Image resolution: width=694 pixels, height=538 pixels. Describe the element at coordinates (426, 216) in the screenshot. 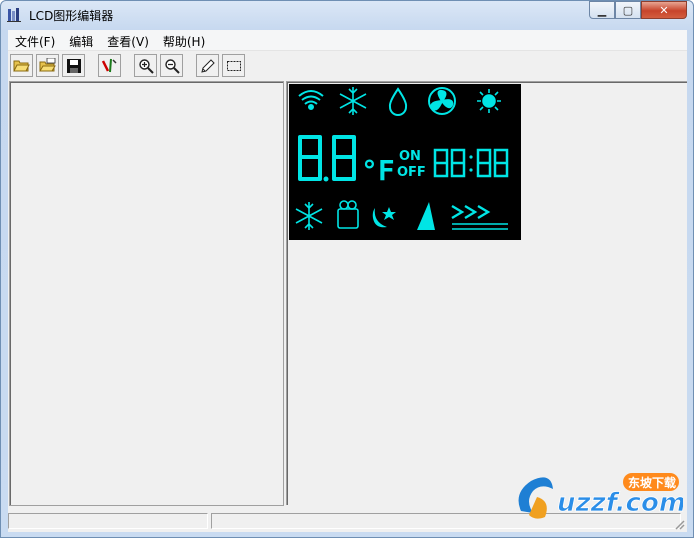

I see `triangle-icon` at that location.